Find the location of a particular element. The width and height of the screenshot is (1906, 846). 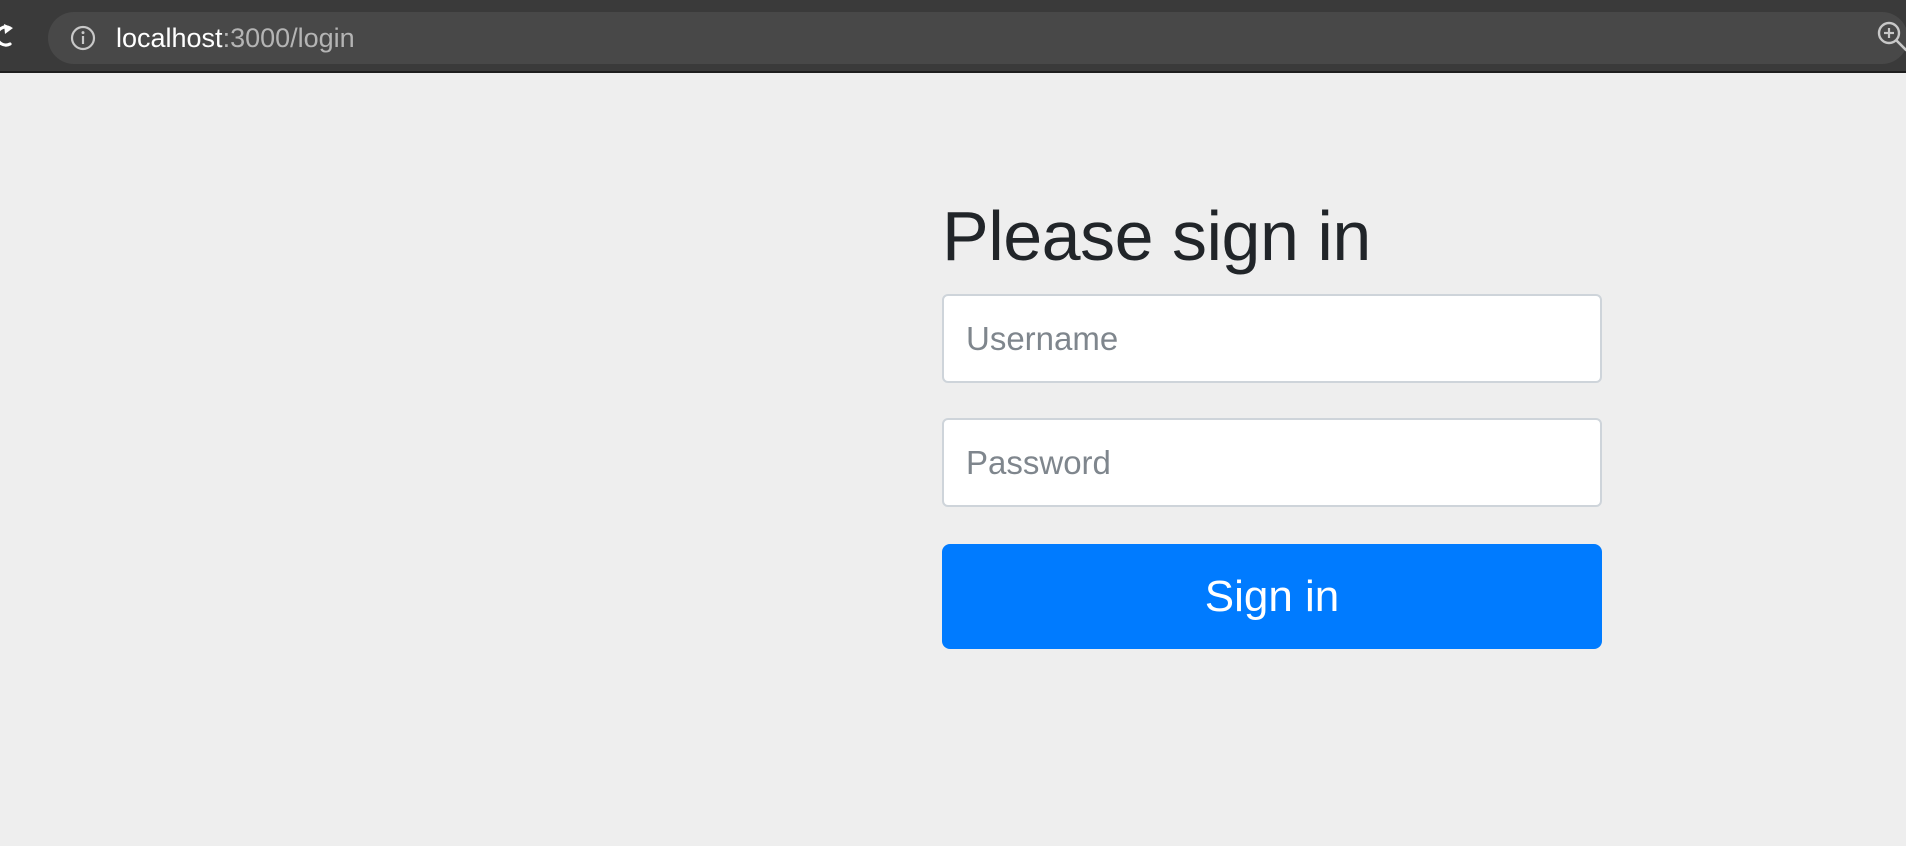

password-input is located at coordinates (1272, 462).